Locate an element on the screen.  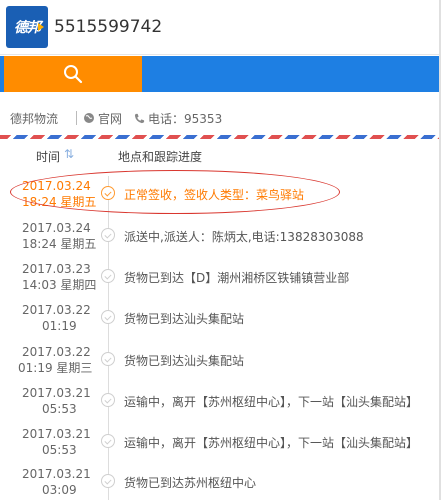
event-description: 正常签收，签收人类型：菜鸟驿站 is located at coordinates (214, 195).